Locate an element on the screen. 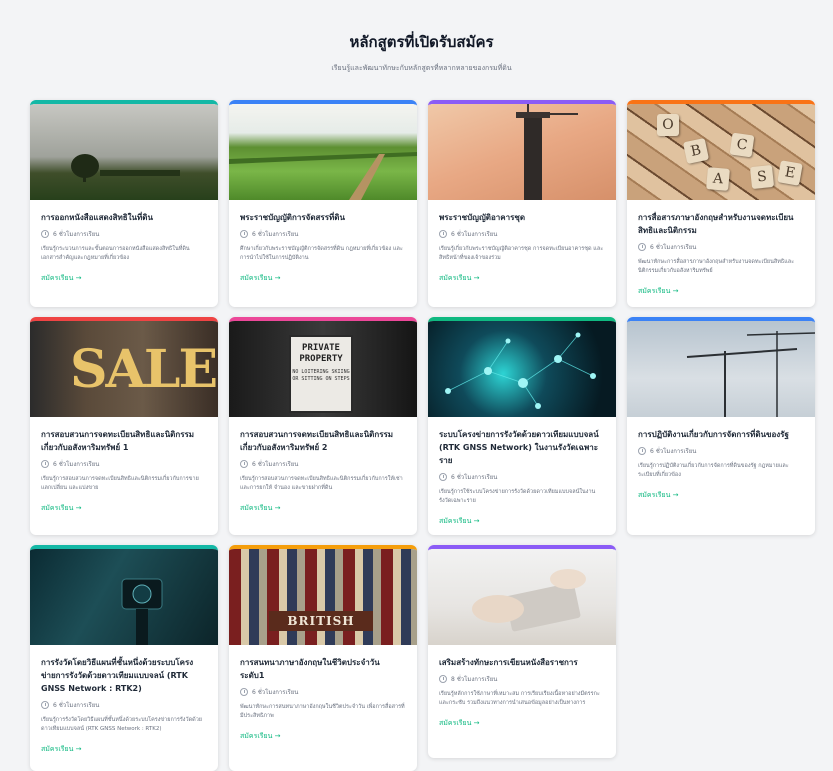 The height and width of the screenshot is (771, 833). cranes-image is located at coordinates (721, 369).